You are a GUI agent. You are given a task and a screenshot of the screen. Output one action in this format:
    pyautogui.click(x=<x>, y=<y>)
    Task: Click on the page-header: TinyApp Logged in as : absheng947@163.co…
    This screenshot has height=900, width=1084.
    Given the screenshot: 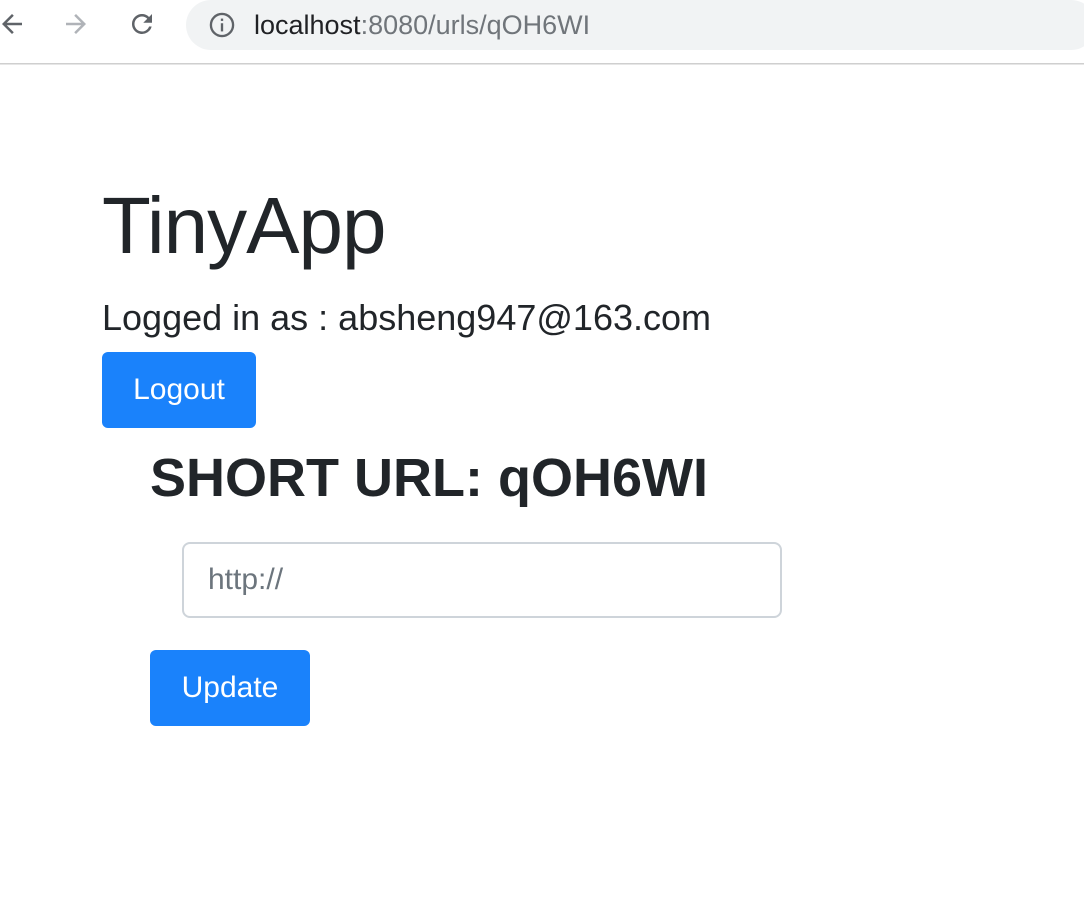 What is the action you would take?
    pyautogui.click(x=406, y=259)
    